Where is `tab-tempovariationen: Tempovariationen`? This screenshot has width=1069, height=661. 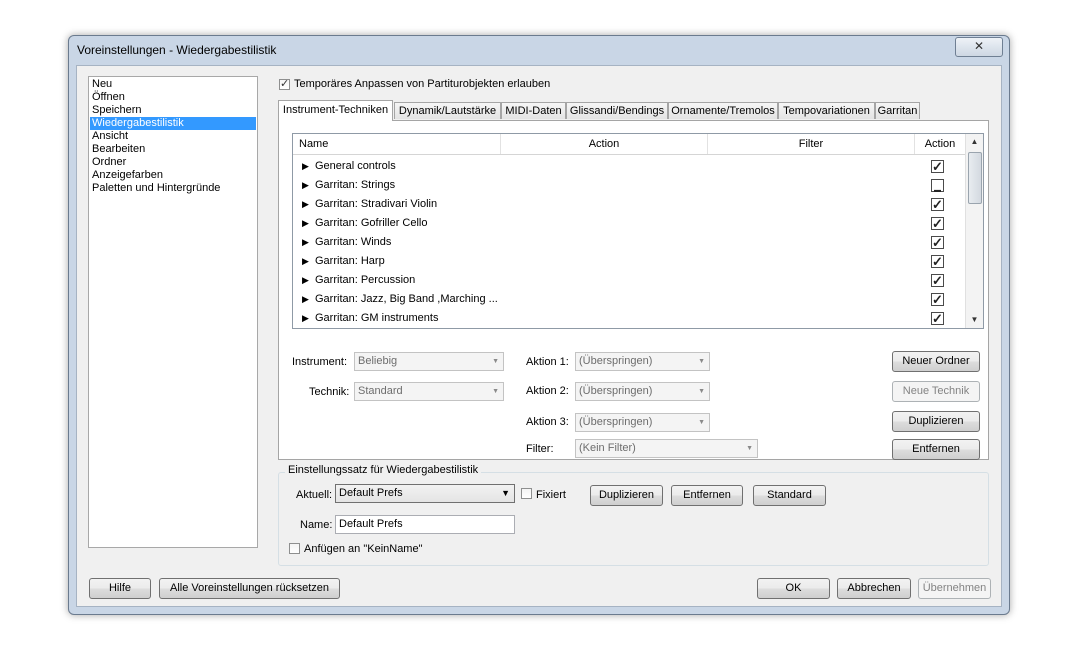 tab-tempovariationen: Tempovariationen is located at coordinates (826, 110).